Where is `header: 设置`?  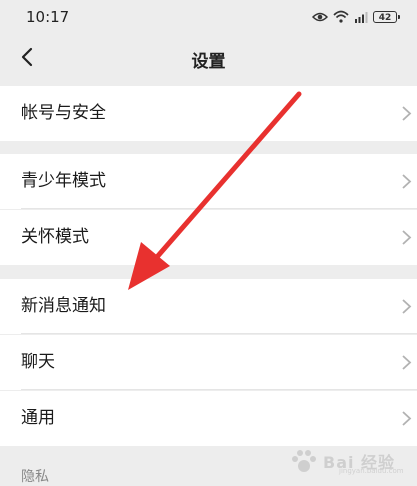 header: 设置 is located at coordinates (208, 59).